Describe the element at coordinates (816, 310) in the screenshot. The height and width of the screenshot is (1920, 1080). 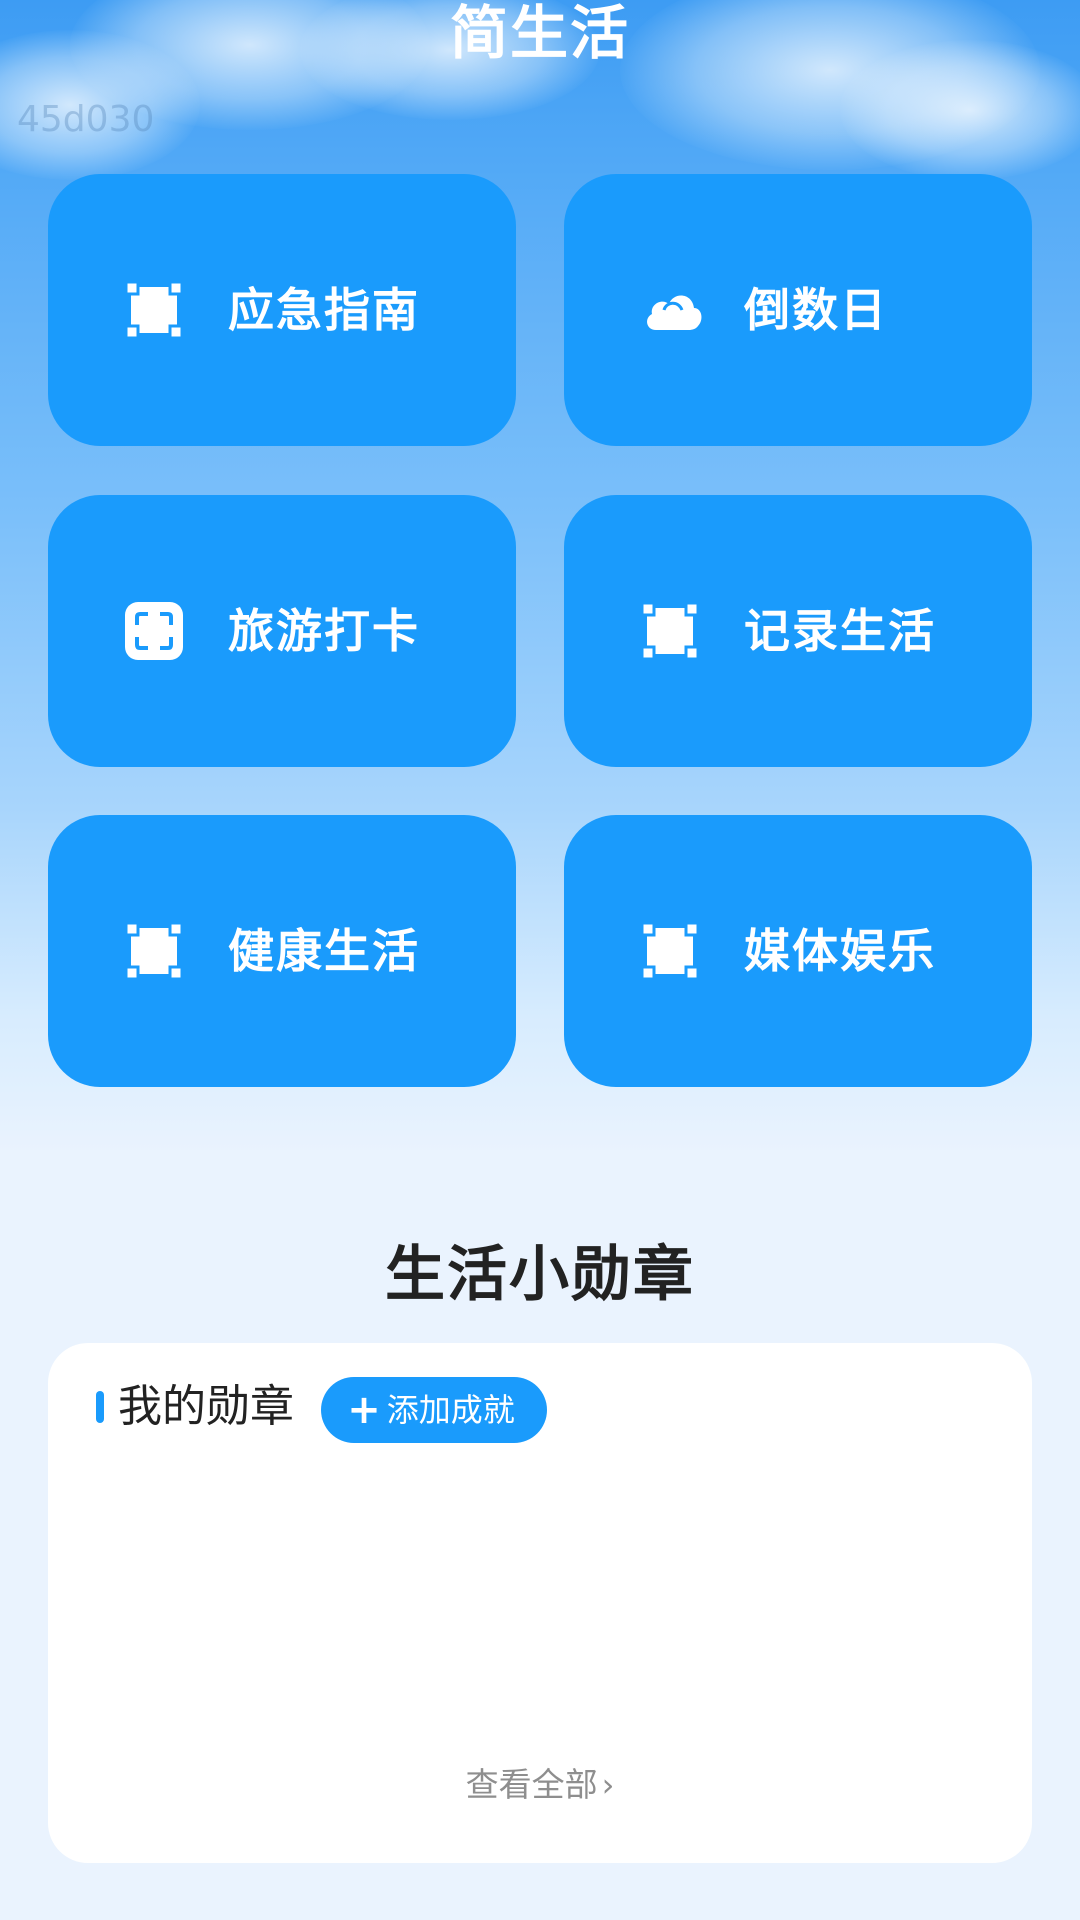
I see `tile-label: 倒数日` at that location.